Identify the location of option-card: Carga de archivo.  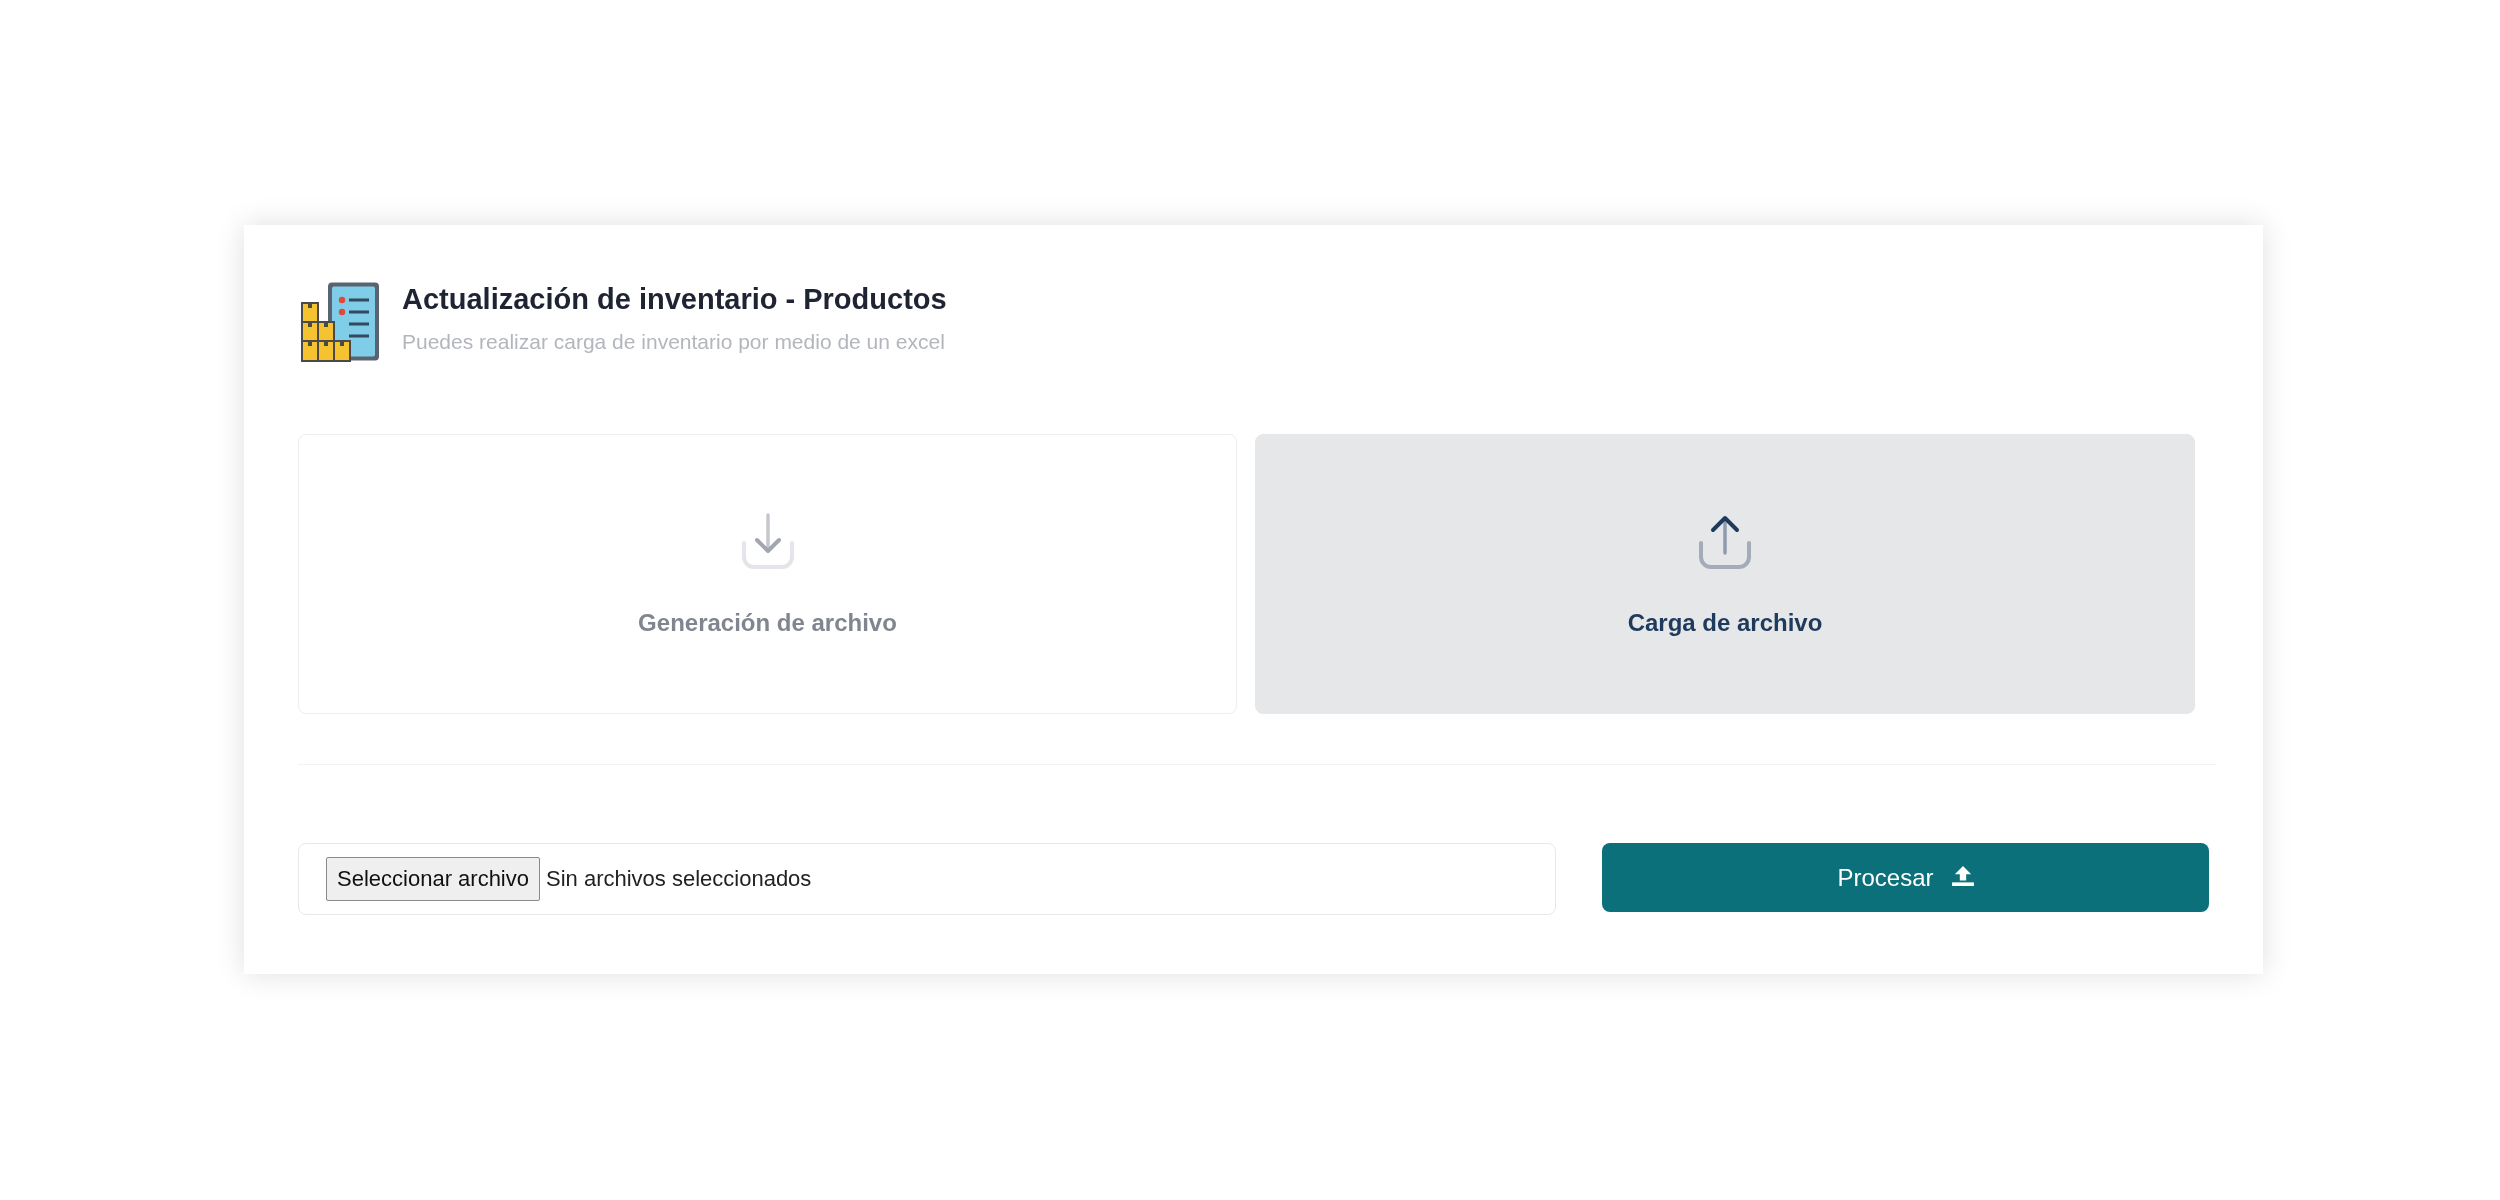
(1725, 574).